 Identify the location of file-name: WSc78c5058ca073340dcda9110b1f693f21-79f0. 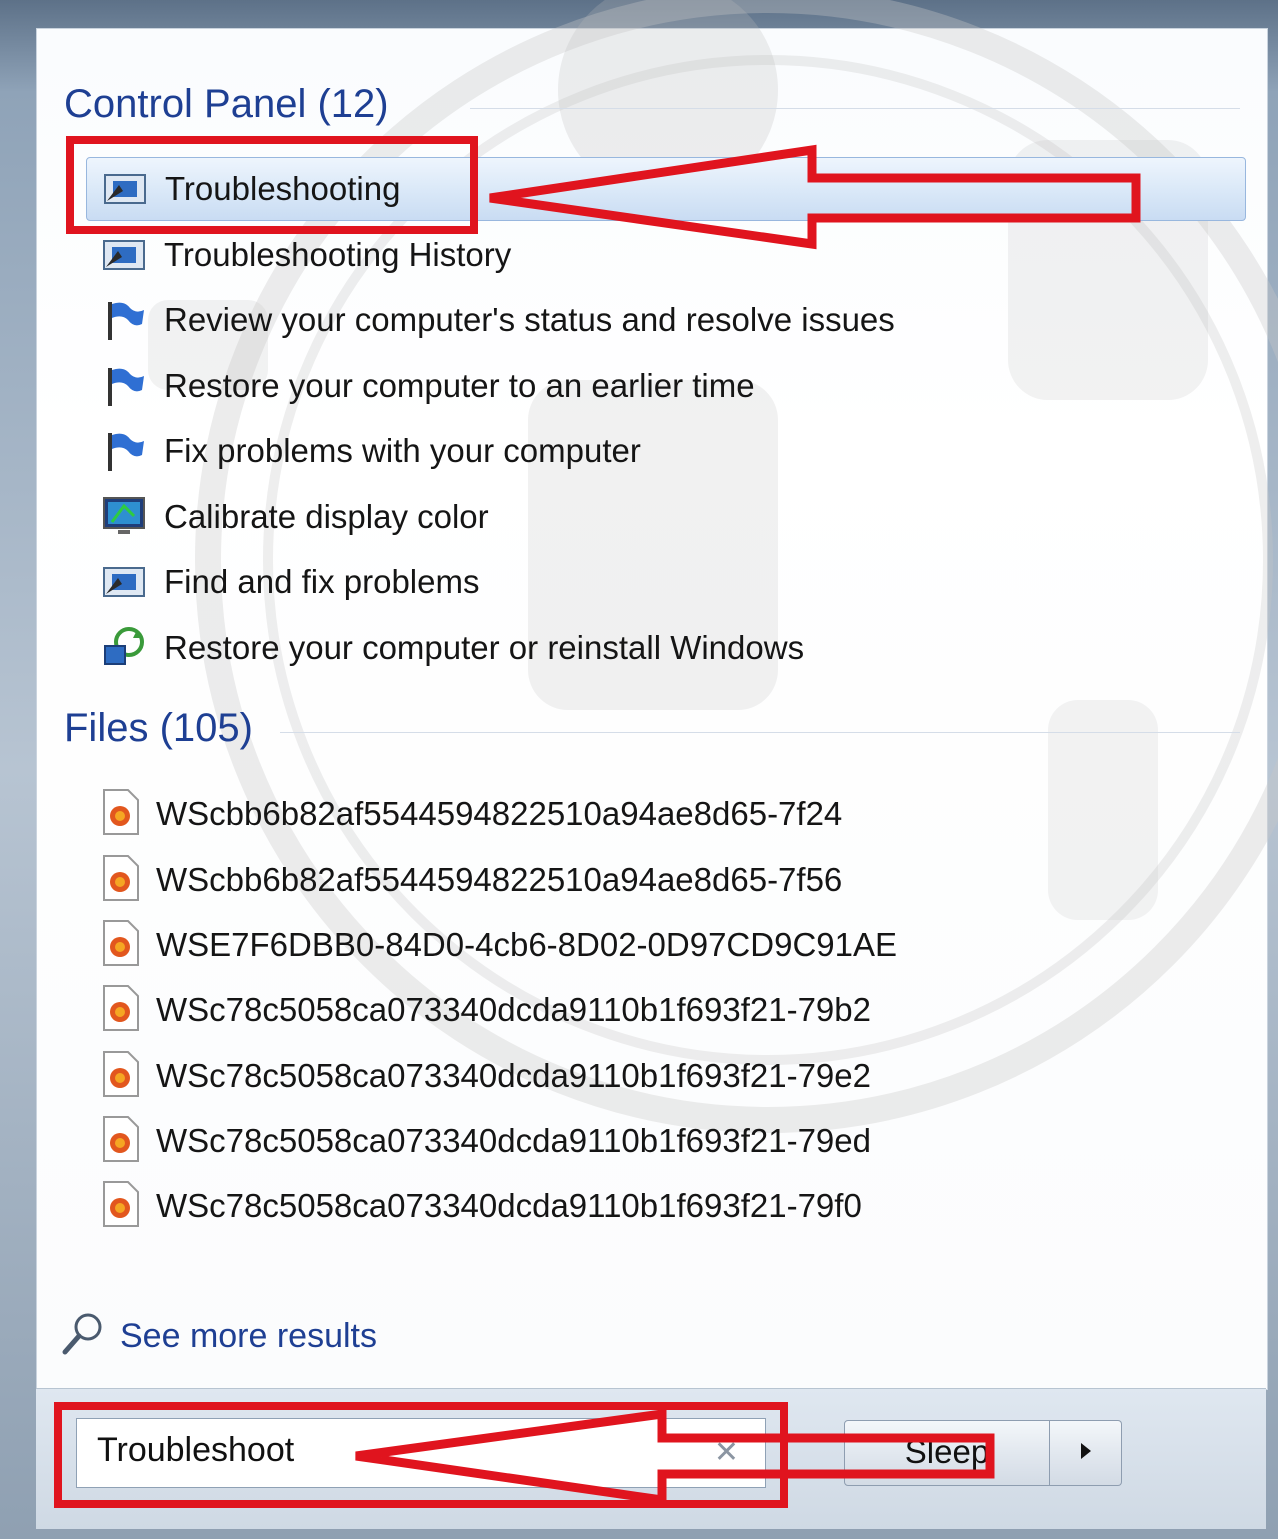
(509, 1205).